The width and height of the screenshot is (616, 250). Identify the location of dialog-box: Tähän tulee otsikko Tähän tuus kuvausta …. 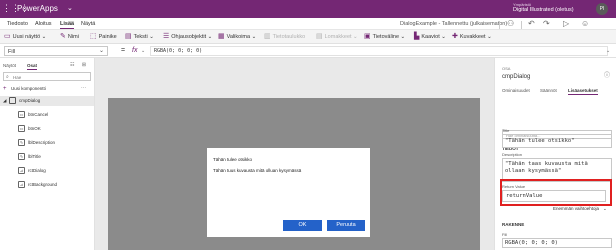
(288, 192).